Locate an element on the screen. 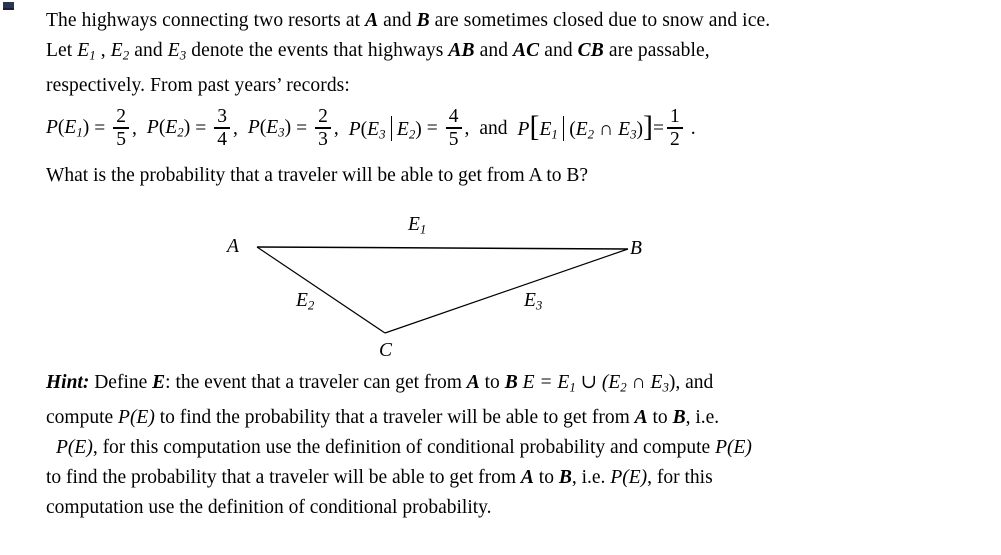 Image resolution: width=1001 pixels, height=555 pixels. highway-AC: AC is located at coordinates (526, 50).